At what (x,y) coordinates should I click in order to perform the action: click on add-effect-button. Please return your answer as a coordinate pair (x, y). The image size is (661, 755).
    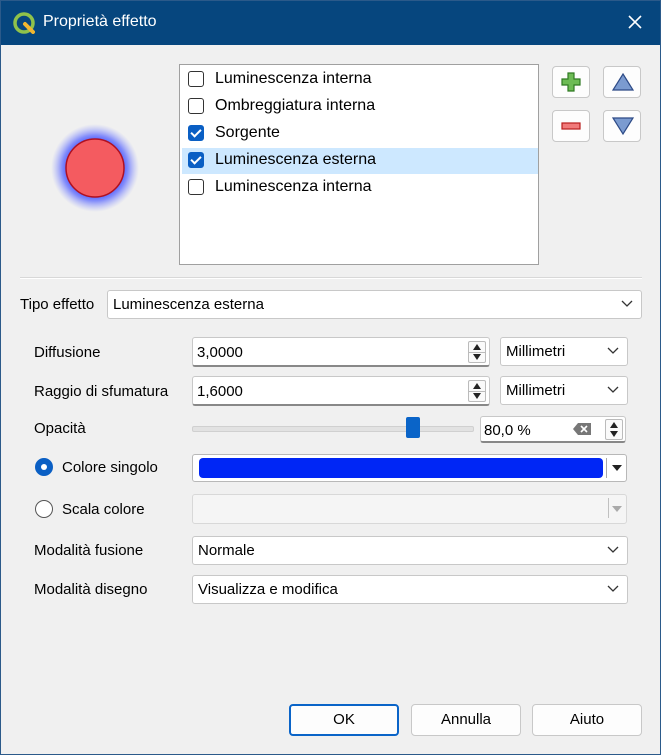
    Looking at the image, I should click on (571, 82).